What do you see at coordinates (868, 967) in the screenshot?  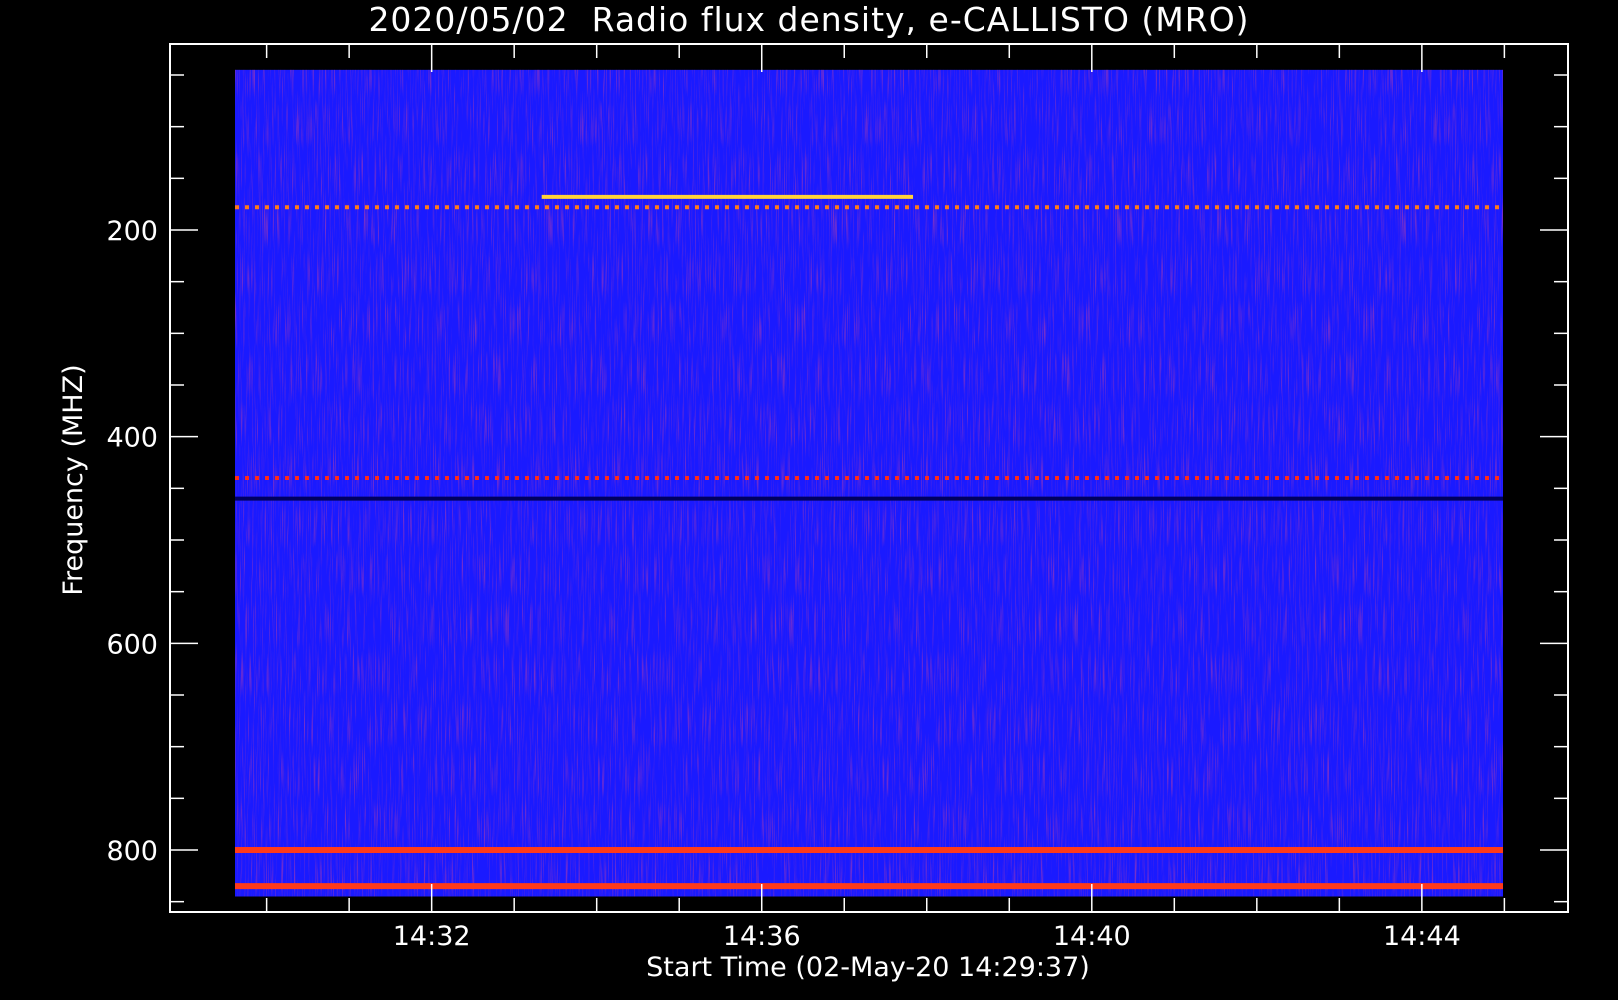 I see `x-axis-label: Start Time (02-May-20 14:29:37)` at bounding box center [868, 967].